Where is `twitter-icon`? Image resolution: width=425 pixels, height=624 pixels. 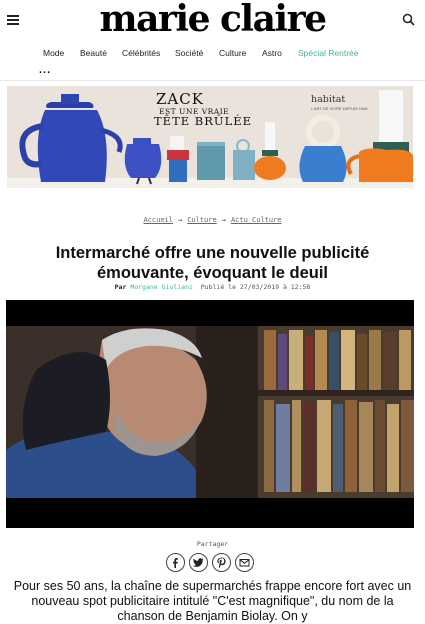
twitter-icon is located at coordinates (198, 562).